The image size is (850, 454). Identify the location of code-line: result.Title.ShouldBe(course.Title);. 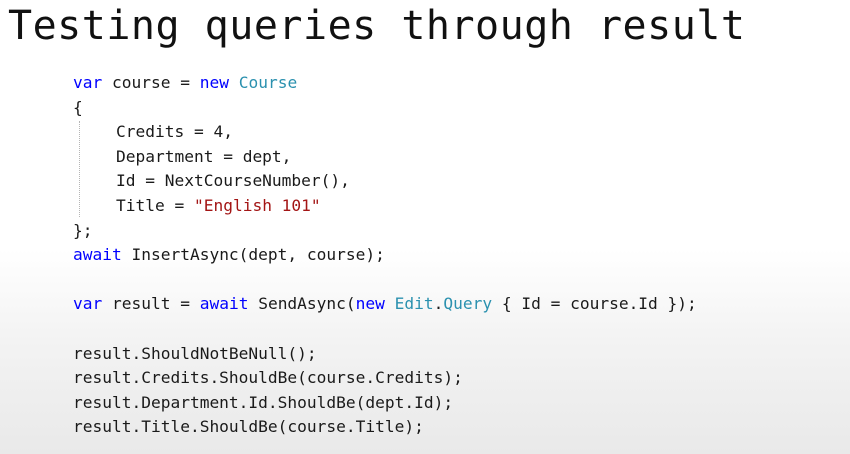
(248, 427).